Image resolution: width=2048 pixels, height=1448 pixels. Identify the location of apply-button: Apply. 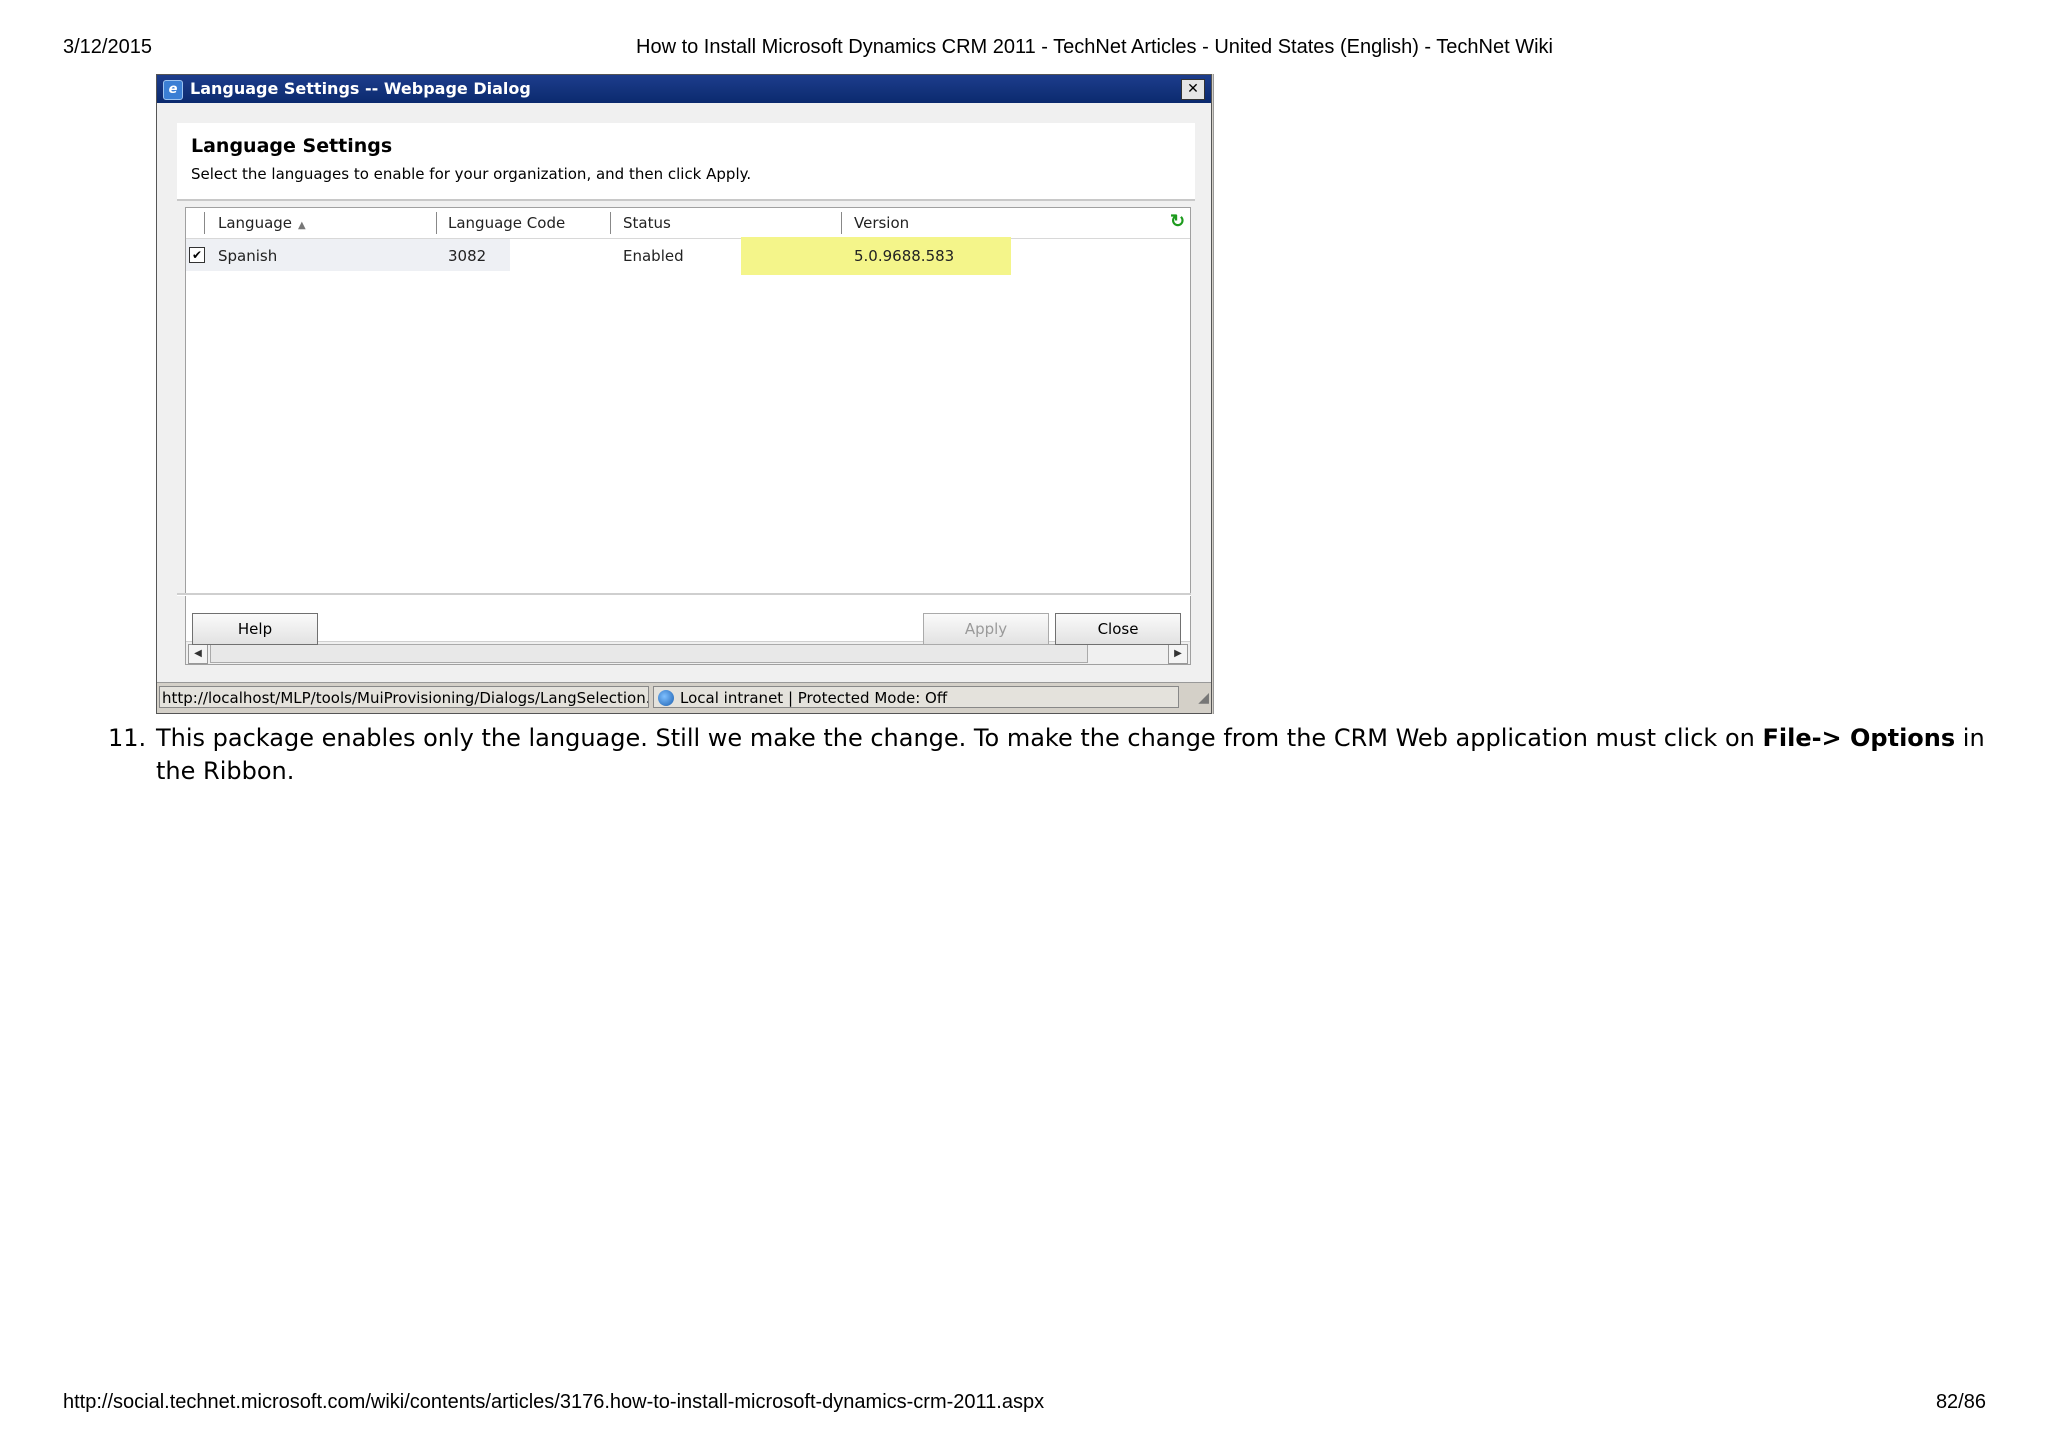
(986, 629).